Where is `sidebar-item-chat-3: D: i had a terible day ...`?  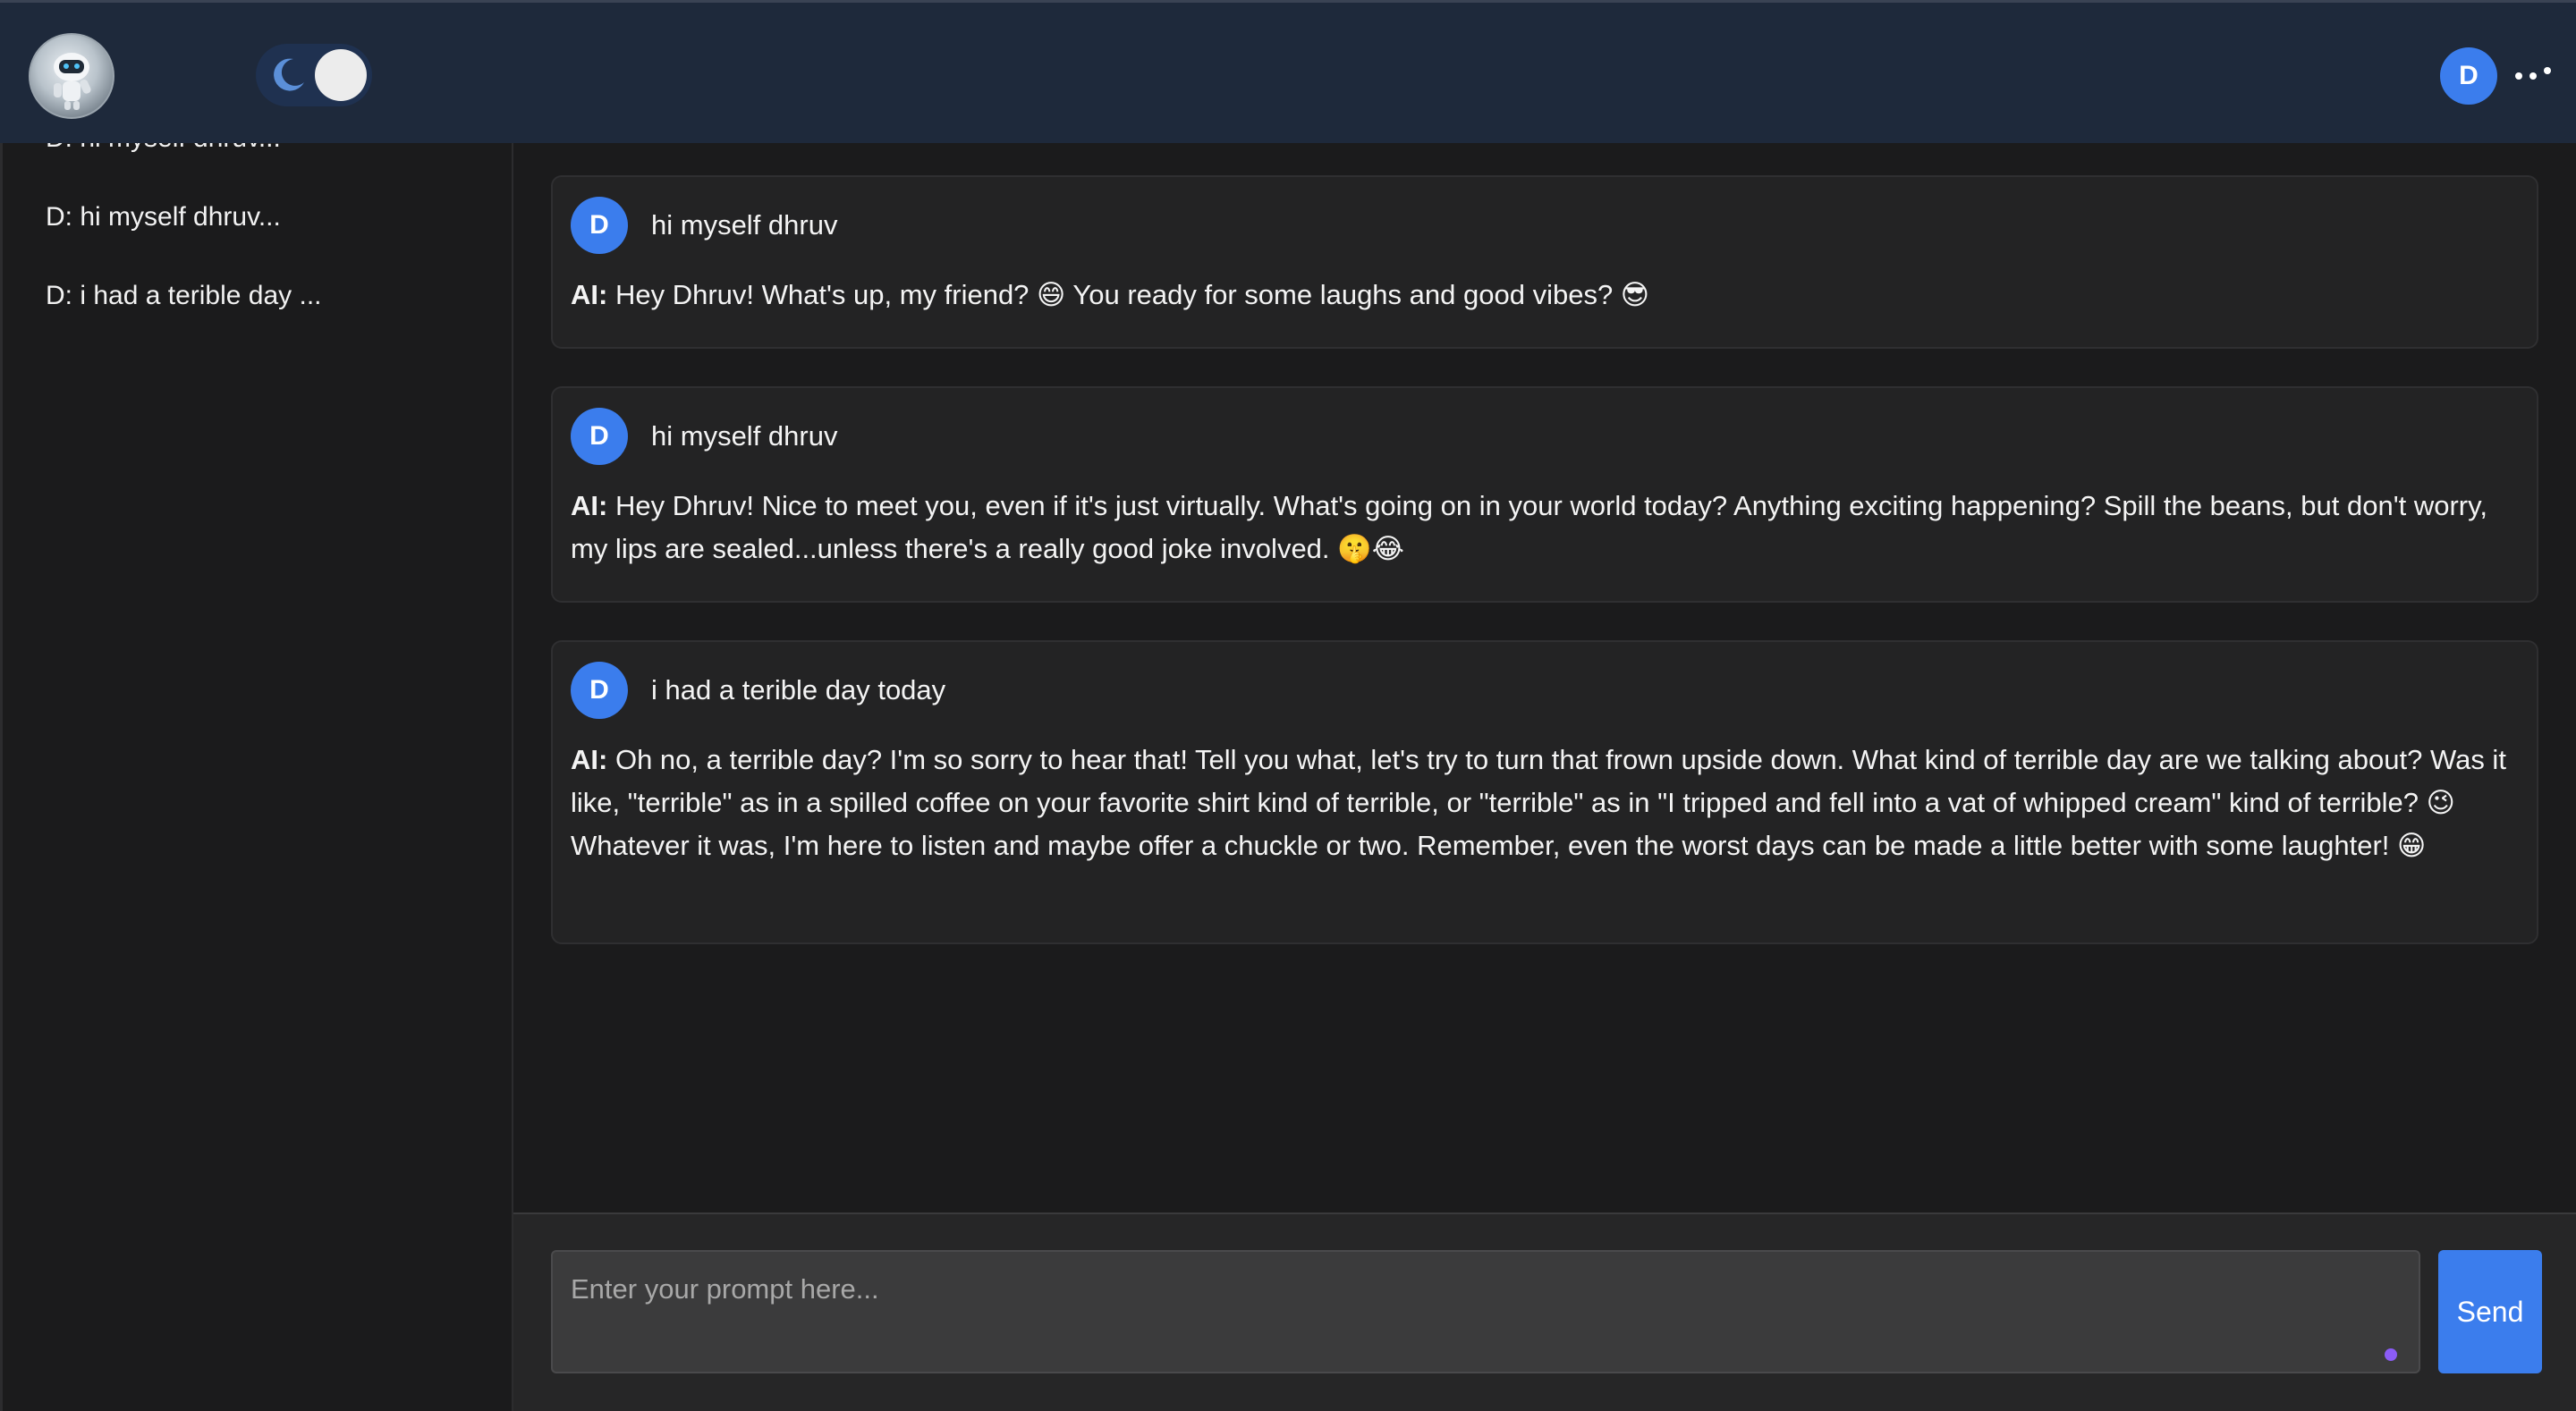 sidebar-item-chat-3: D: i had a terible day ... is located at coordinates (184, 296).